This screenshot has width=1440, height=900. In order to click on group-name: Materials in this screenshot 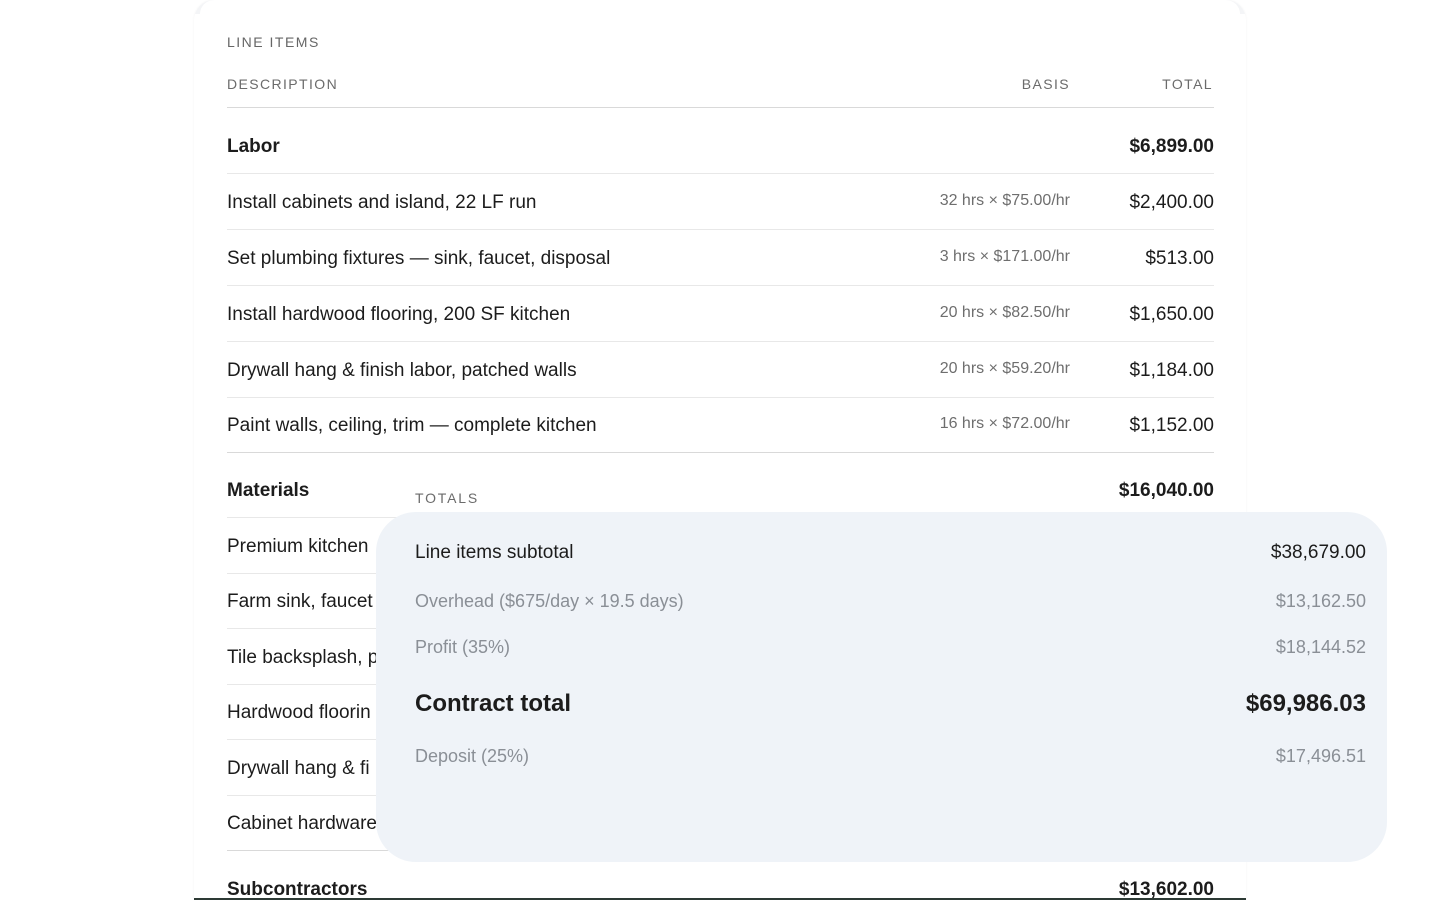, I will do `click(268, 490)`.